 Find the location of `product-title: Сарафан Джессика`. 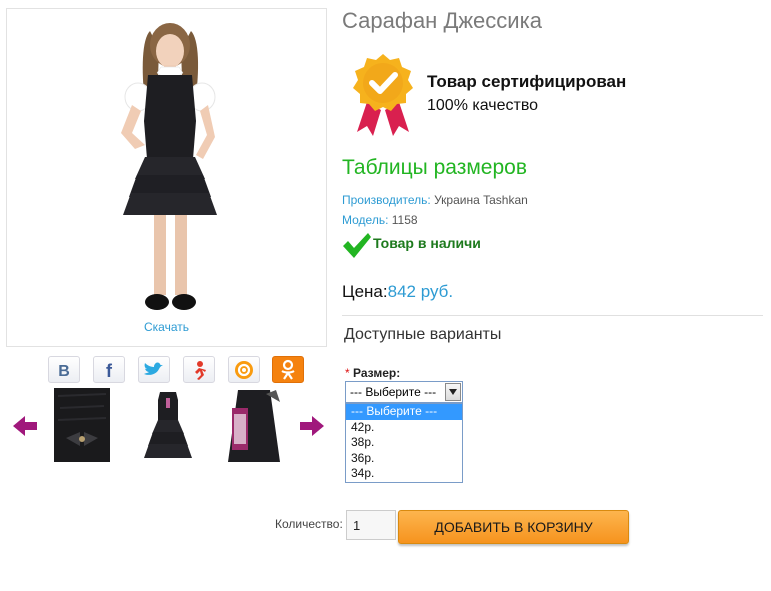

product-title: Сарафан Джессика is located at coordinates (442, 20).